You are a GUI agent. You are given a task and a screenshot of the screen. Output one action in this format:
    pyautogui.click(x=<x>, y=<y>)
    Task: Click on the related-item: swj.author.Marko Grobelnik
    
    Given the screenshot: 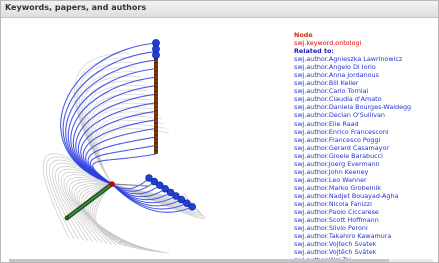 What is the action you would take?
    pyautogui.click(x=364, y=188)
    